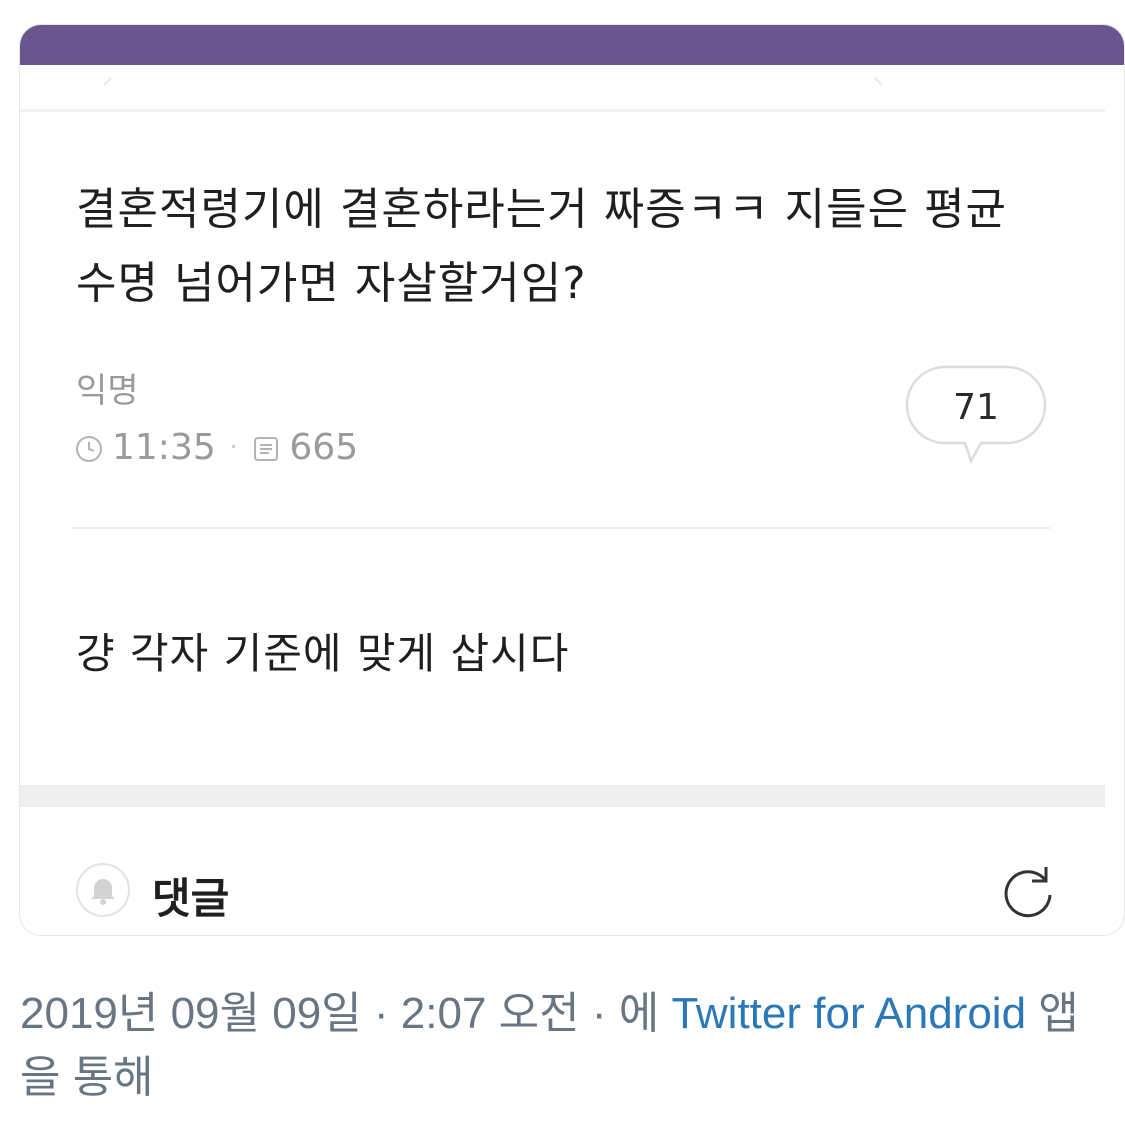  Describe the element at coordinates (266, 447) in the screenshot. I see `views-icon` at that location.